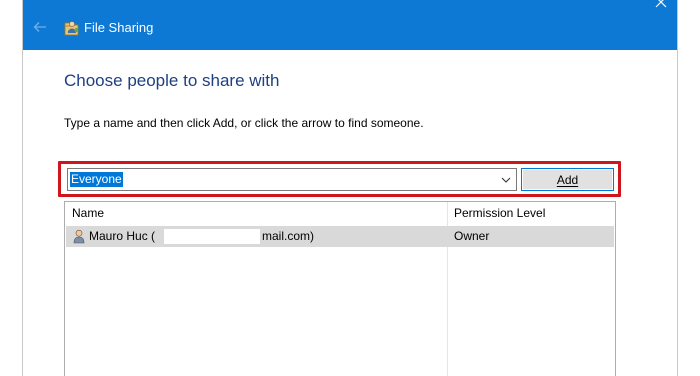 This screenshot has width=700, height=376. What do you see at coordinates (340, 236) in the screenshot?
I see `table-row: Mauro Huc ( mail.com) Owner` at bounding box center [340, 236].